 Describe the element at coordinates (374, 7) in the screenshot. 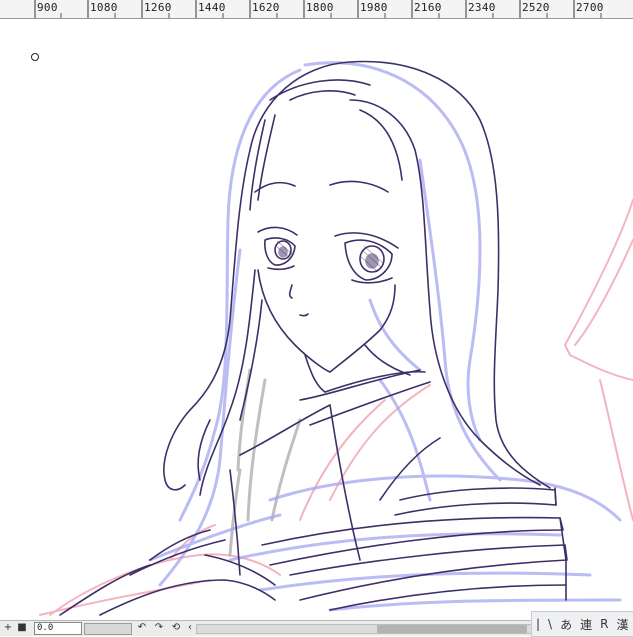

I see `ruler-label: 1980` at that location.